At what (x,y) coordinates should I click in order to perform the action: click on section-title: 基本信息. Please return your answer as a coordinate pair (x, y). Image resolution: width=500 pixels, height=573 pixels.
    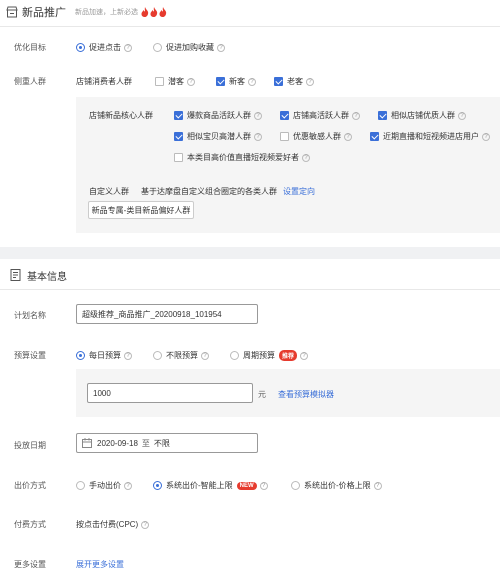
    Looking at the image, I should click on (47, 277).